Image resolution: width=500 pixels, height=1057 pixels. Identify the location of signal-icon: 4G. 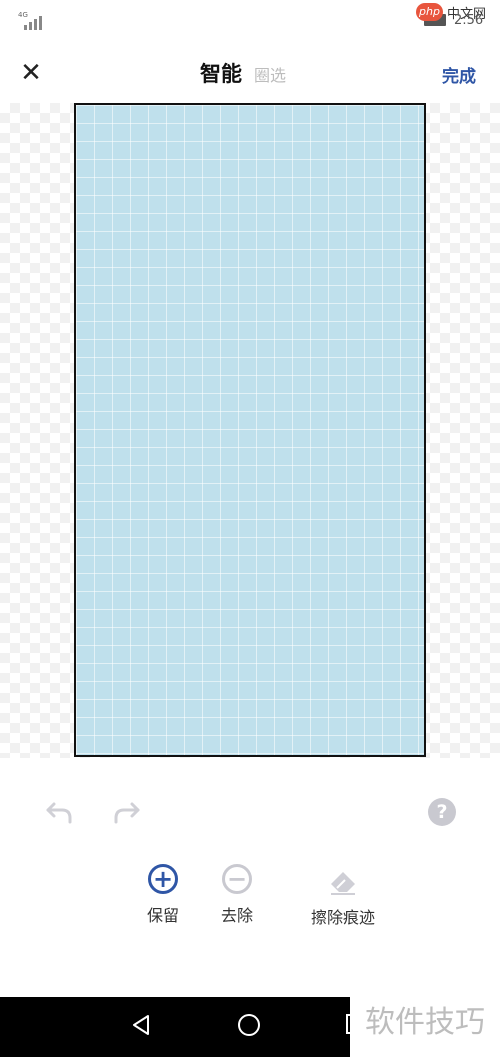
(32, 21).